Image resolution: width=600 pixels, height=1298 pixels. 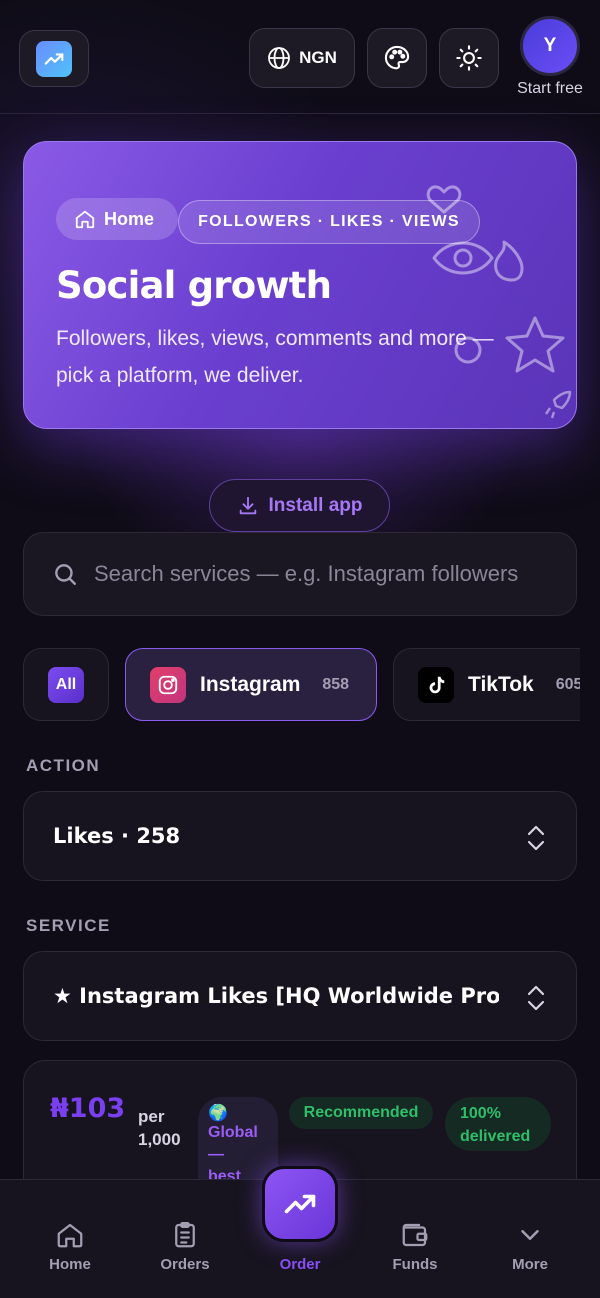 I want to click on nav-funds-label: Funds, so click(x=415, y=1264).